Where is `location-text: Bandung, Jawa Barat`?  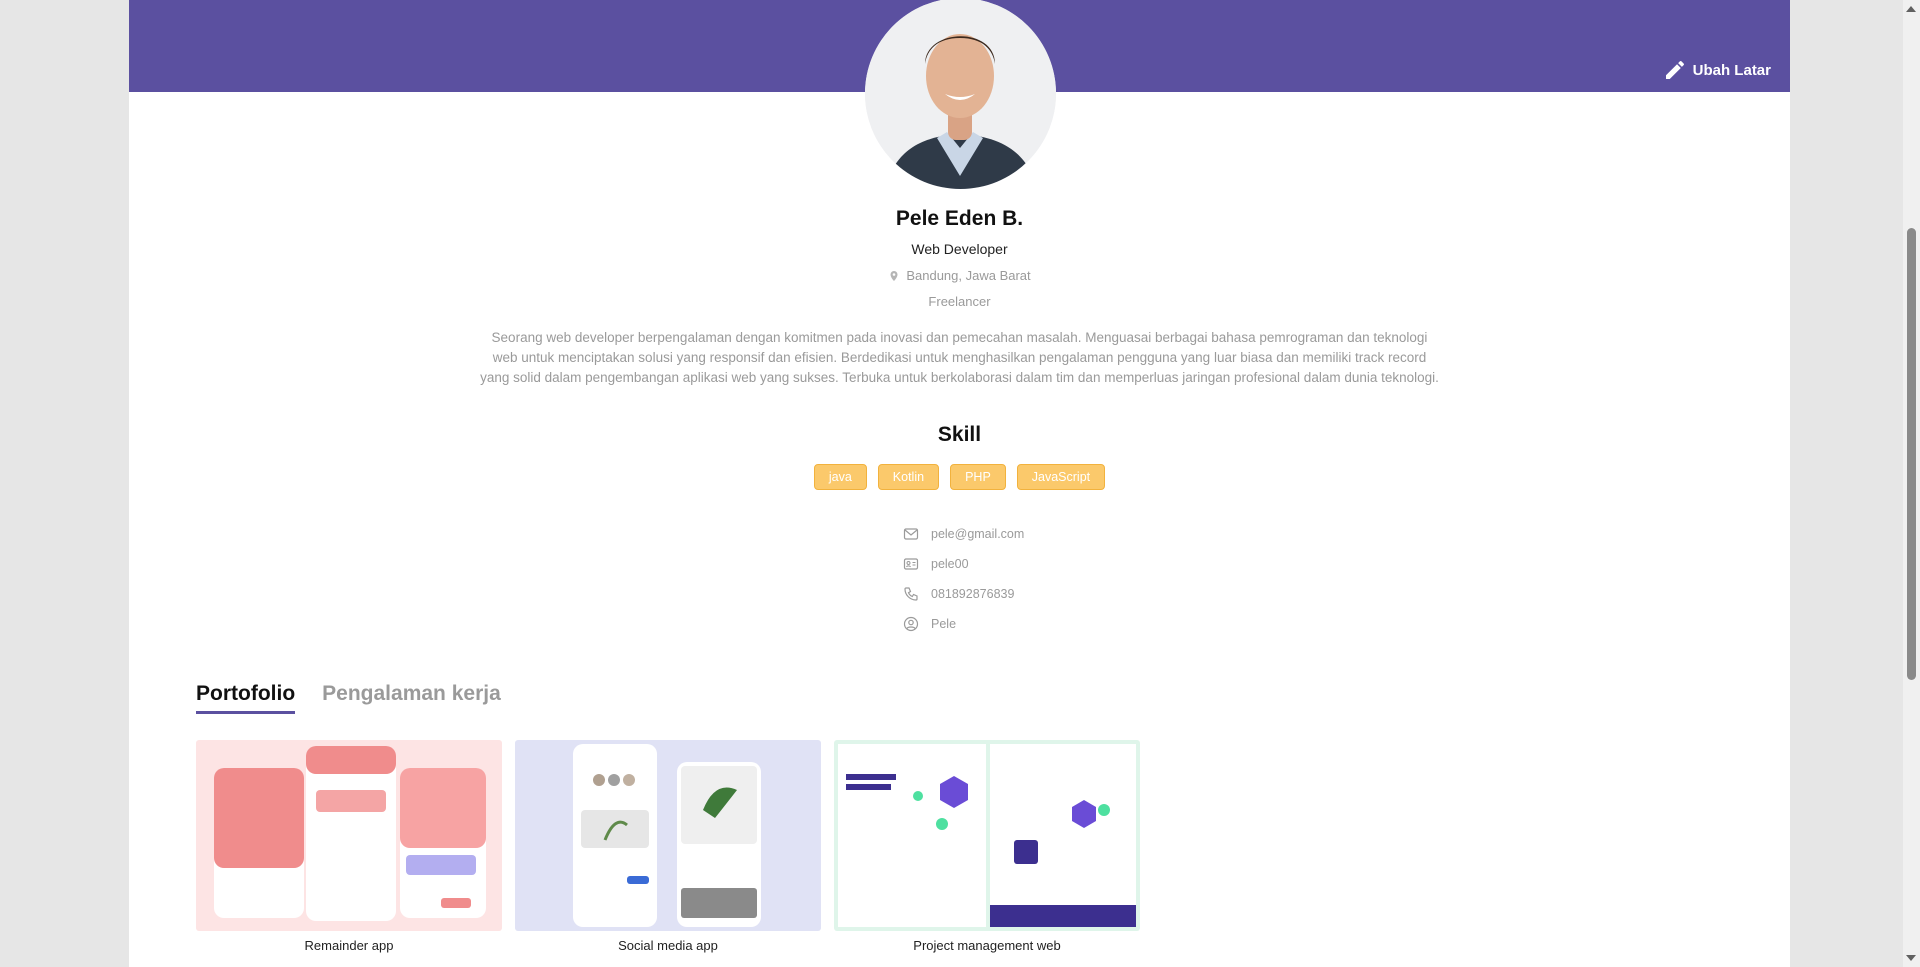
location-text: Bandung, Jawa Barat is located at coordinates (968, 275).